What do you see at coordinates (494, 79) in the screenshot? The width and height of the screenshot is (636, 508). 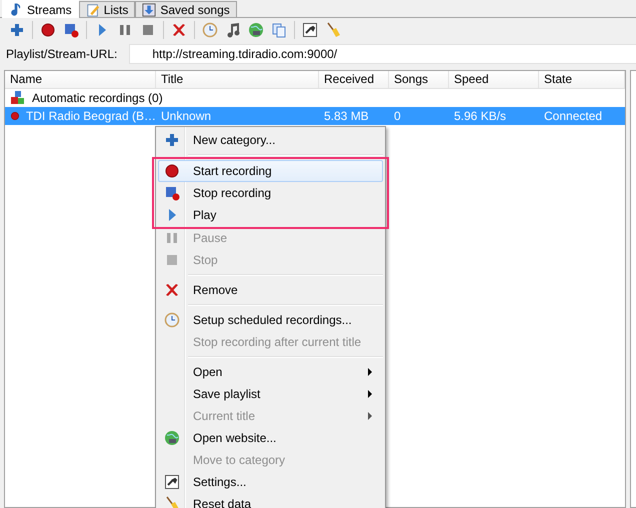 I see `column-header: Speed` at bounding box center [494, 79].